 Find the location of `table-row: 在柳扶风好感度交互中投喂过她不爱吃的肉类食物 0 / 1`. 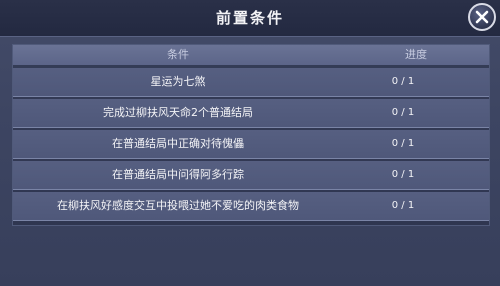

table-row: 在柳扶风好感度交互中投喂过她不爱吃的肉类食物 0 / 1 is located at coordinates (251, 206).